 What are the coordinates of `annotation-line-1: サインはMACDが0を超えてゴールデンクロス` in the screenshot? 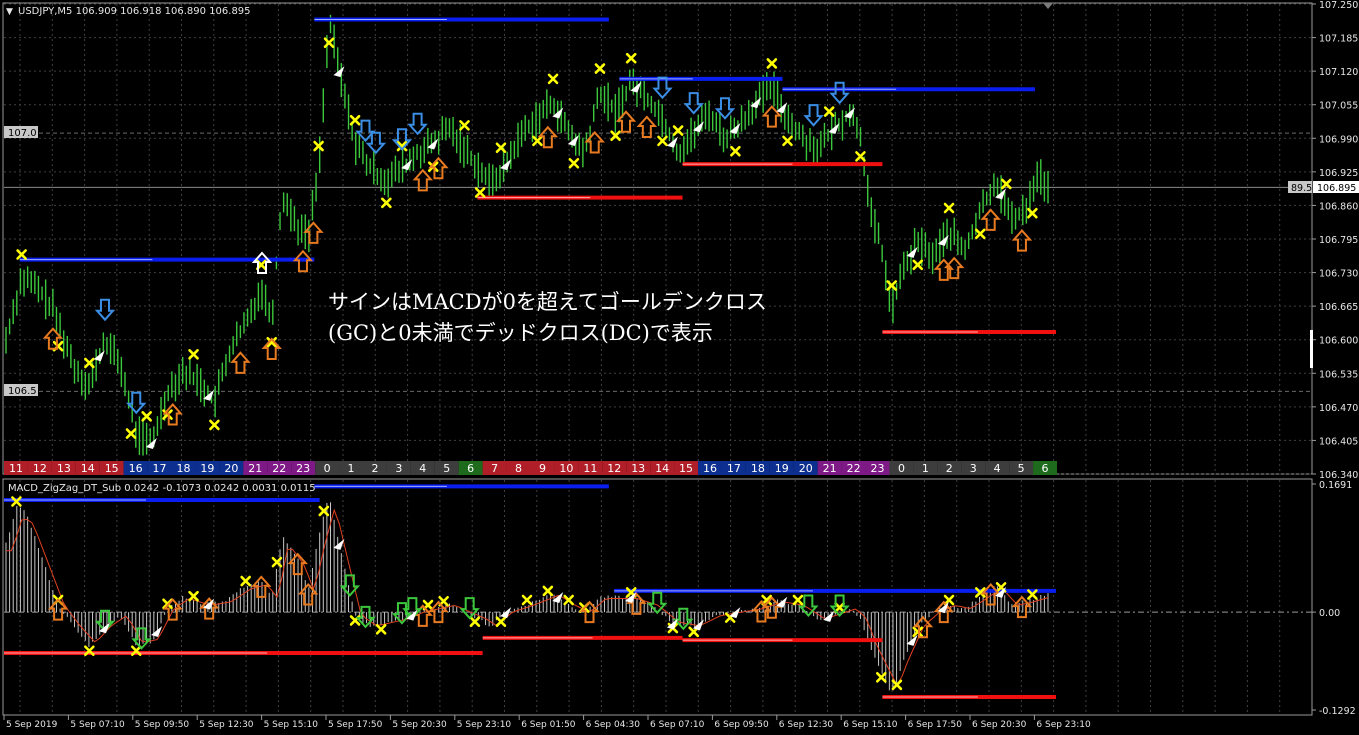 It's located at (547, 302).